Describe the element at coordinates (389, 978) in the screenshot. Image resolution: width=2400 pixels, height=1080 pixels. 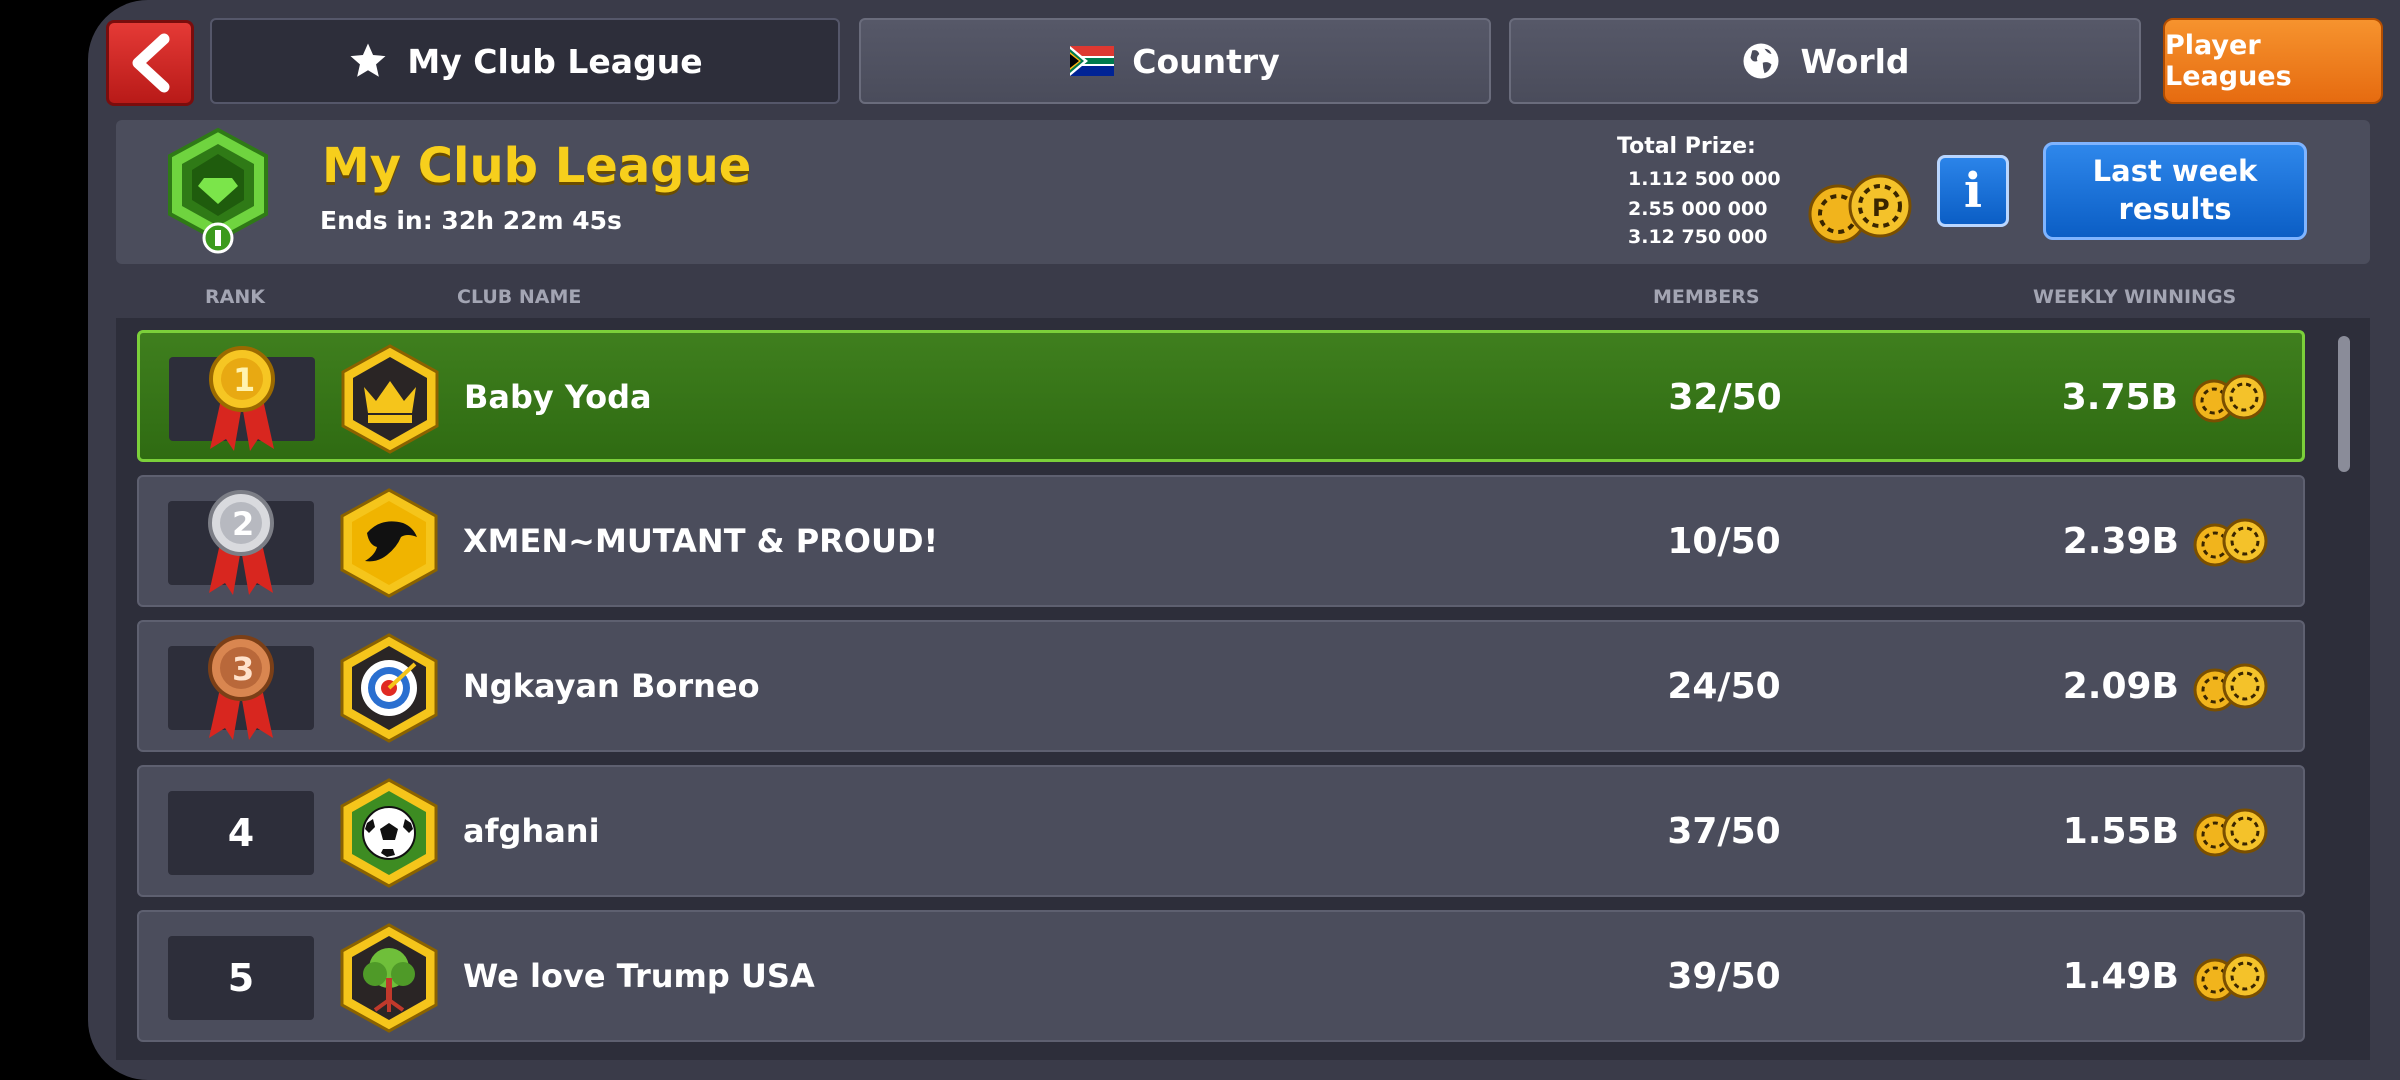
I see `tree-icon` at that location.